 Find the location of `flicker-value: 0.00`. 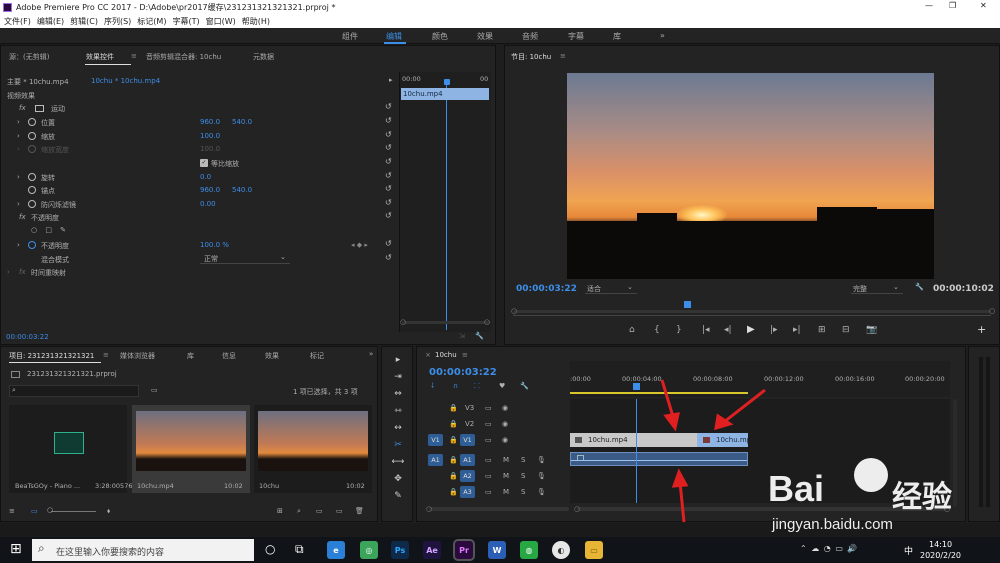

flicker-value: 0.00 is located at coordinates (208, 204).